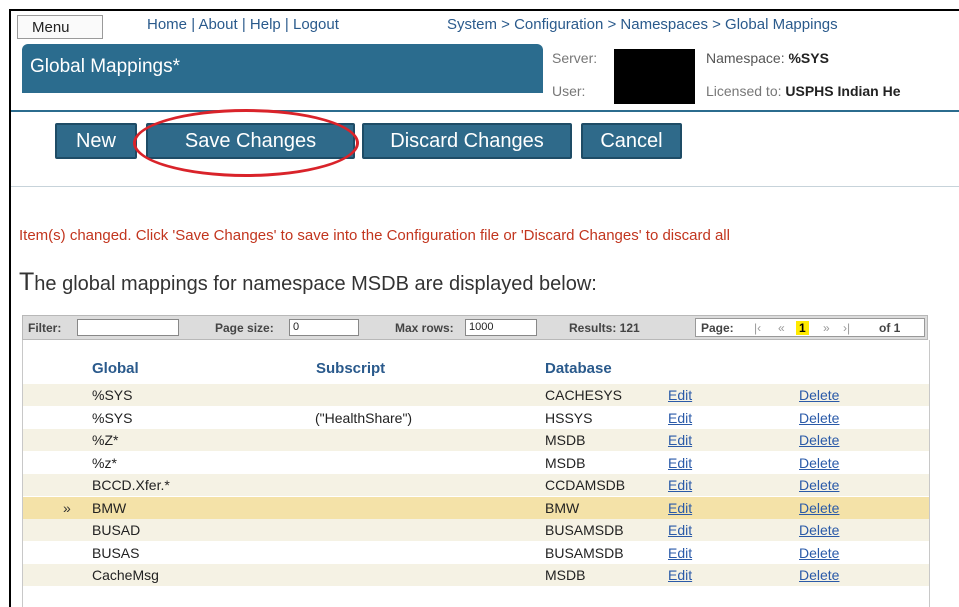  Describe the element at coordinates (105, 440) in the screenshot. I see `global-cell: %Z*` at that location.